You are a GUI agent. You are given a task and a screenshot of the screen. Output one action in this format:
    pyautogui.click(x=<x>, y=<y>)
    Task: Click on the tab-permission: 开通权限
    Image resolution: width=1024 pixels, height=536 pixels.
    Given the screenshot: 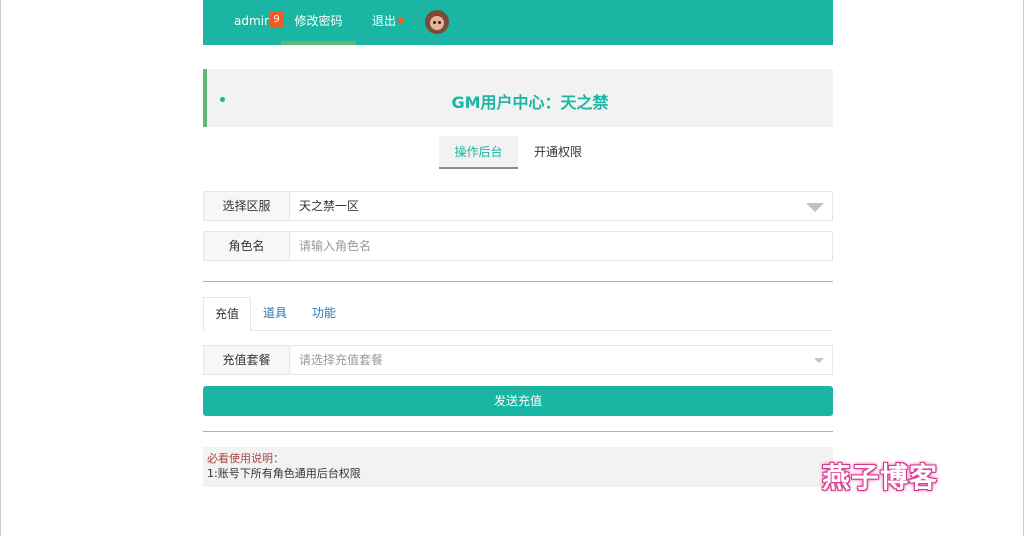 What is the action you would take?
    pyautogui.click(x=558, y=152)
    